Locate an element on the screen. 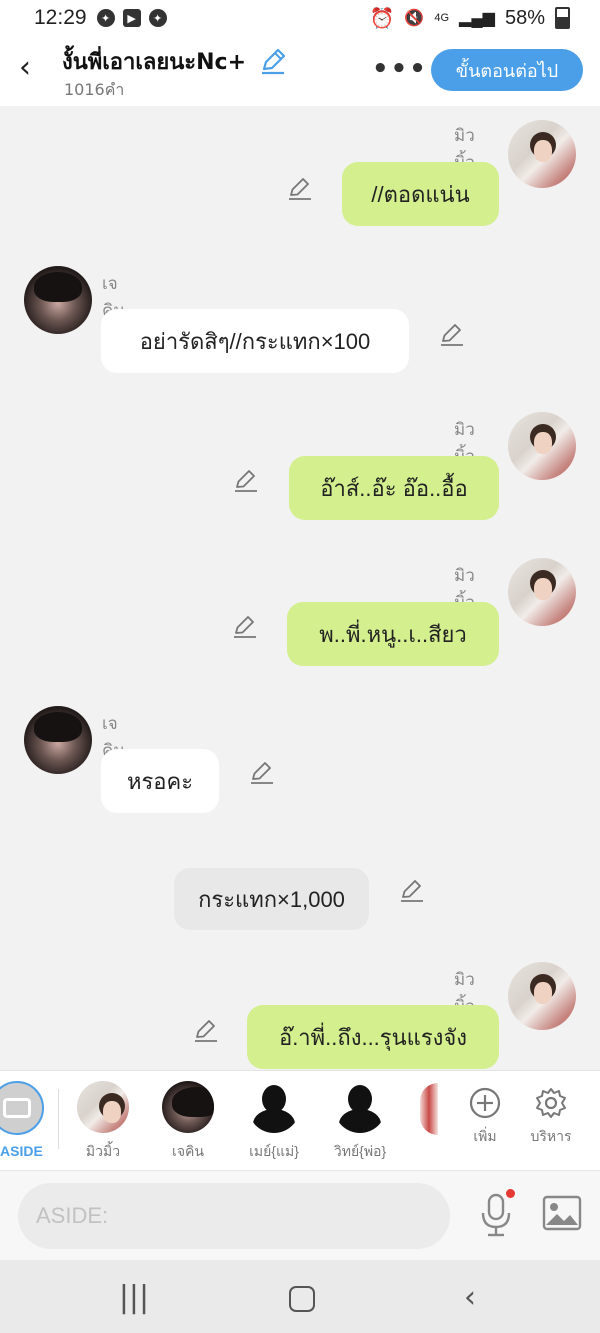 The height and width of the screenshot is (1333, 600). message-bubble: อ๊.าพี่..ถึง...รุนแรงจัง is located at coordinates (373, 1037).